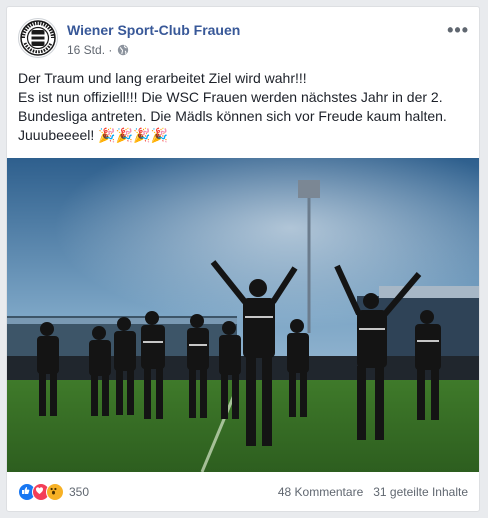  What do you see at coordinates (93, 135) in the screenshot?
I see `post-text-line: Juuubeeeel! 🎉🎉🎉🎉` at bounding box center [93, 135].